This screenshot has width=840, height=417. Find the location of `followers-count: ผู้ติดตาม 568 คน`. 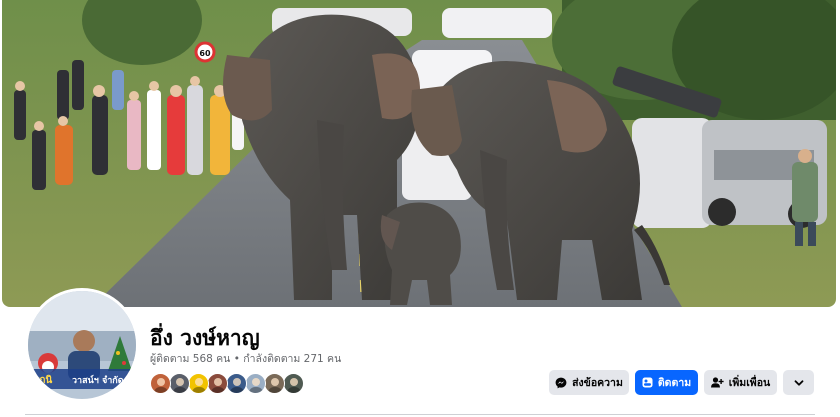

followers-count: ผู้ติดตาม 568 คน is located at coordinates (190, 359).